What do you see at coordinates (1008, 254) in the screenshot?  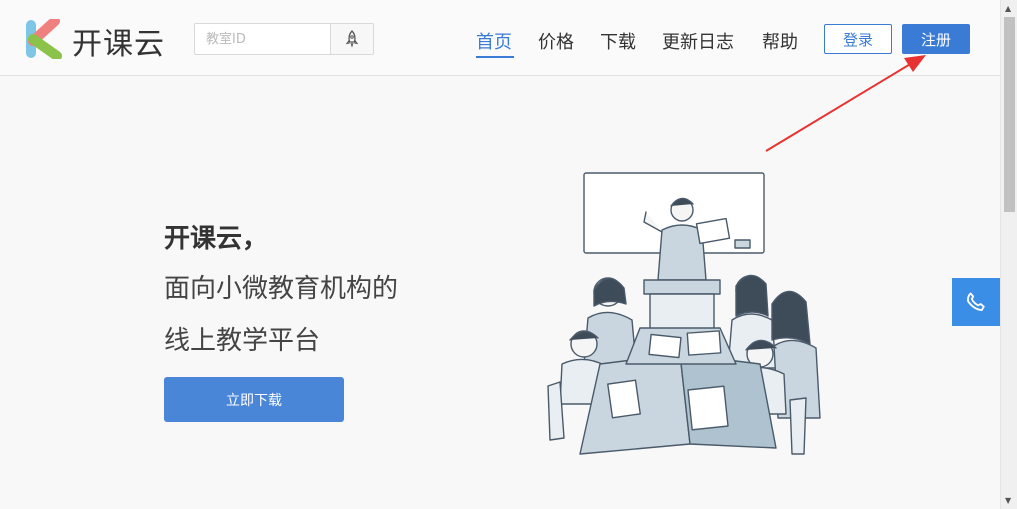 I see `vertical-scrollbar: ▲ ▼` at bounding box center [1008, 254].